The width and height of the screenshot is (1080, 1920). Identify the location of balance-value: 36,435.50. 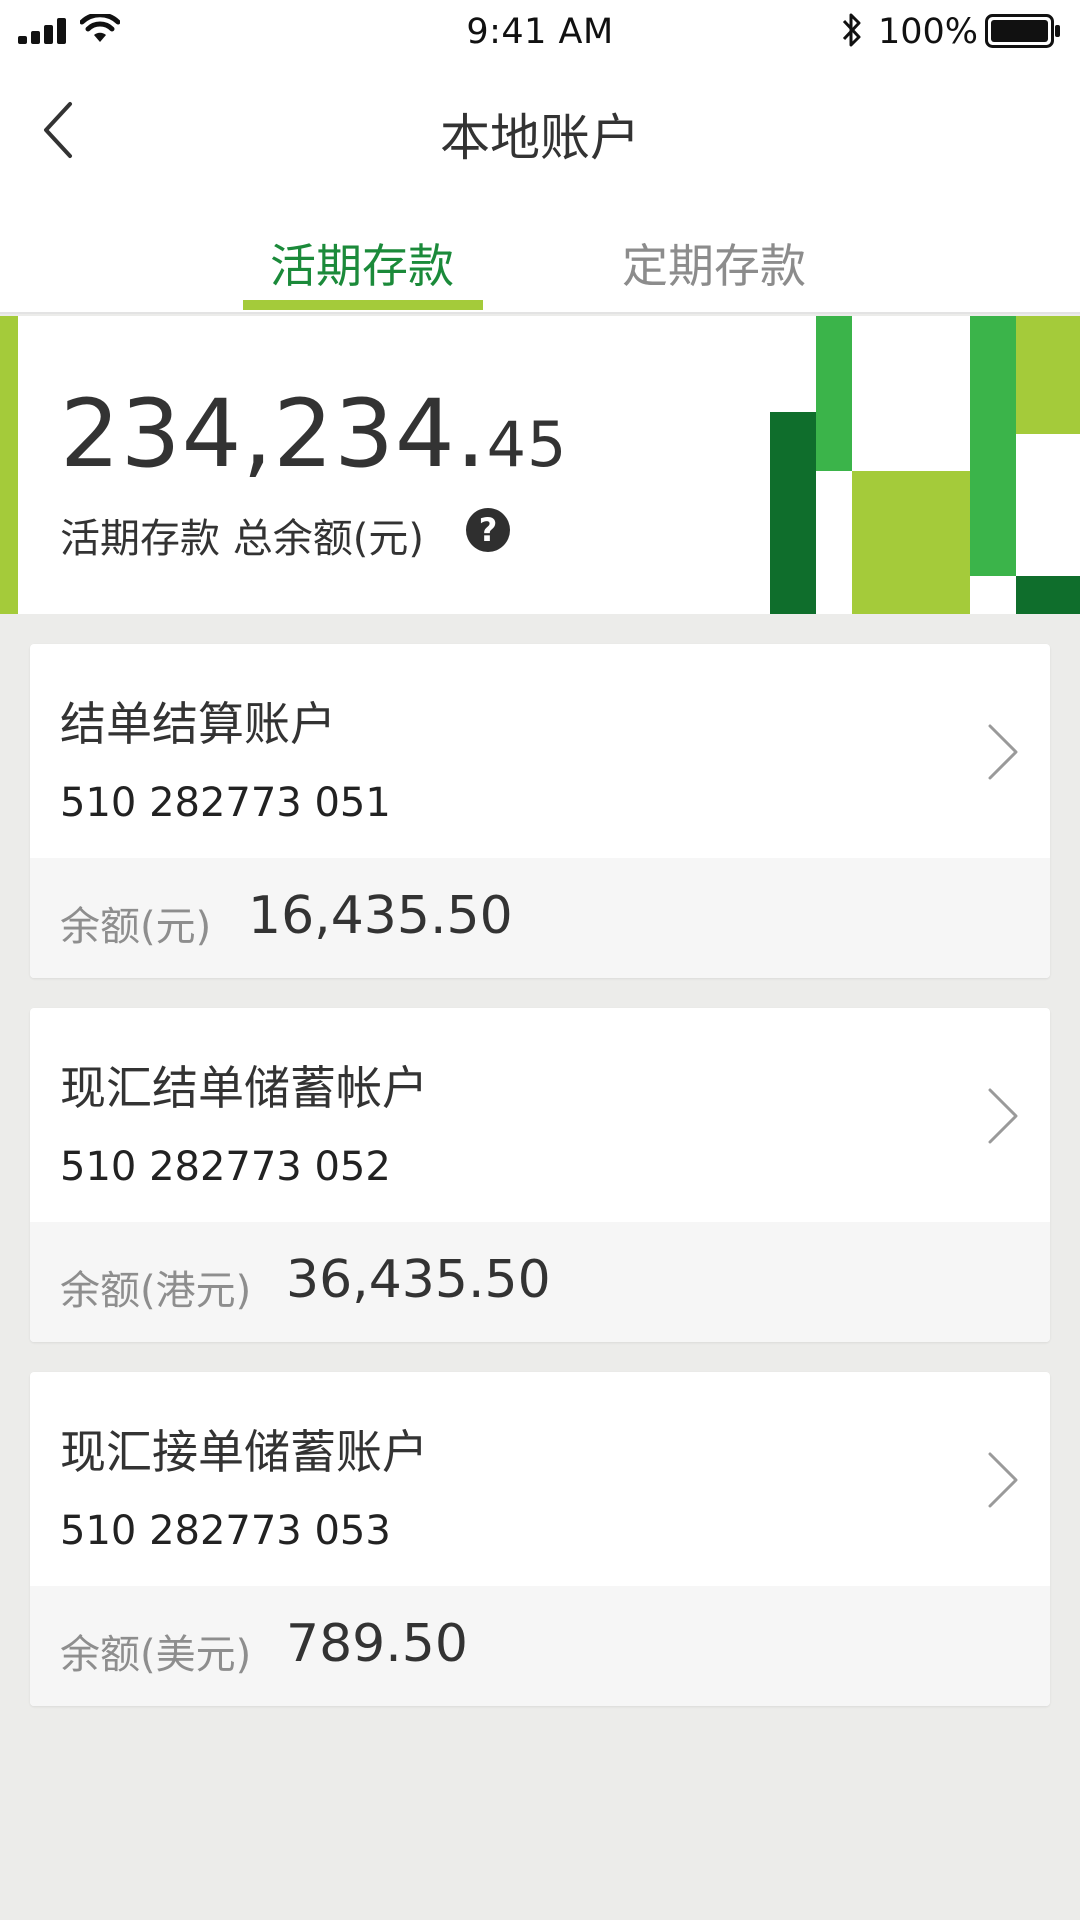
(418, 1280).